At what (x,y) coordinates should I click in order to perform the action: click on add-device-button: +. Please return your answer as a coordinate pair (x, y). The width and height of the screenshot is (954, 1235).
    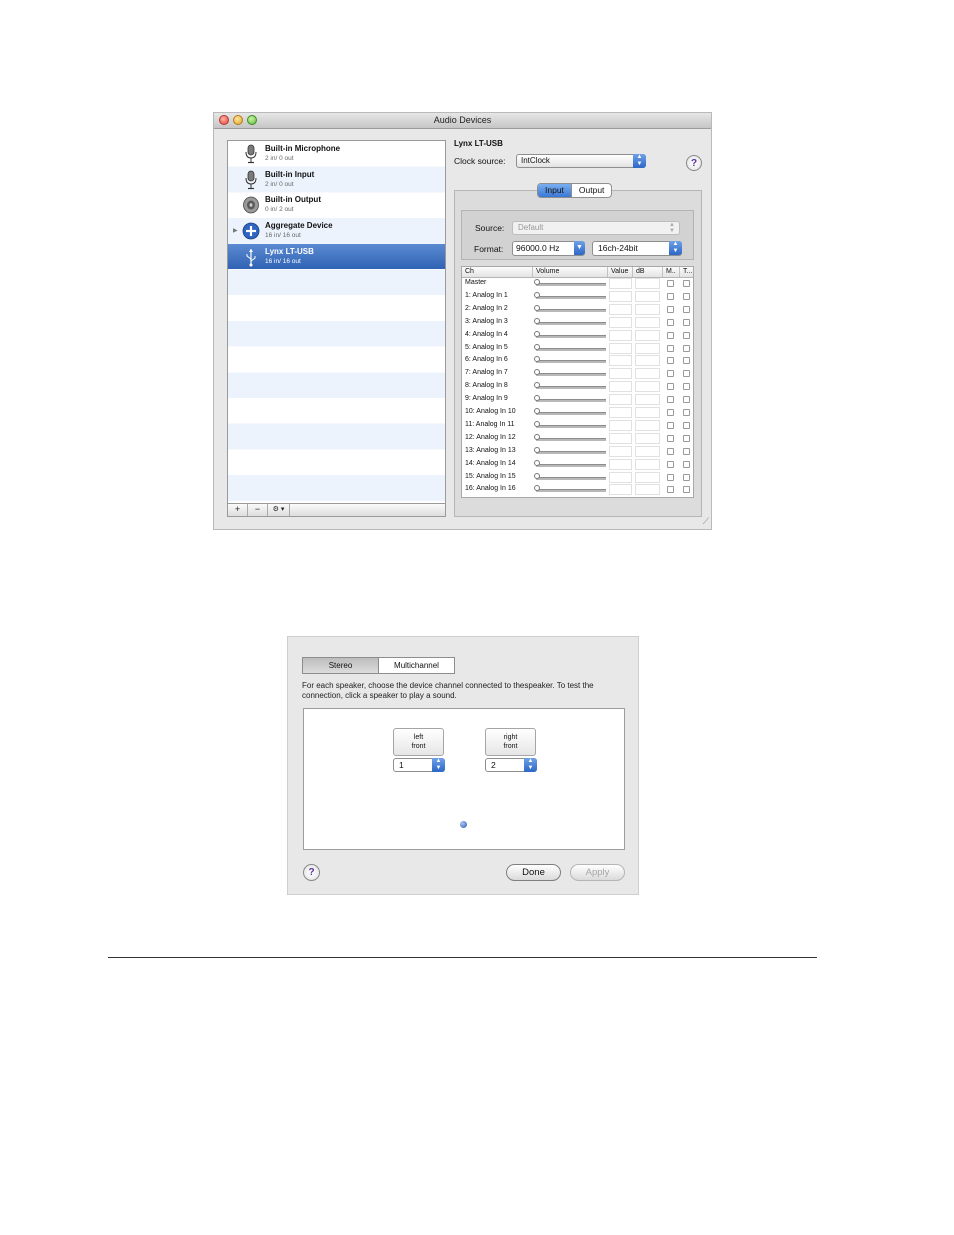
    Looking at the image, I should click on (238, 510).